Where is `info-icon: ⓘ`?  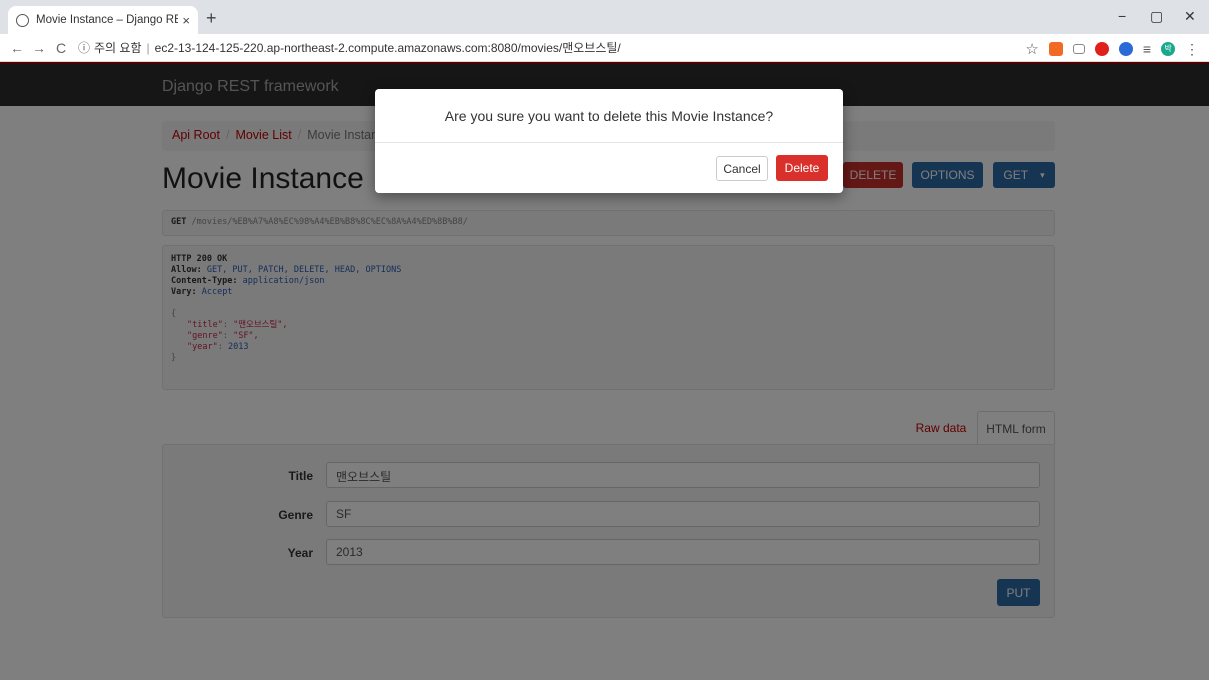 info-icon: ⓘ is located at coordinates (84, 47).